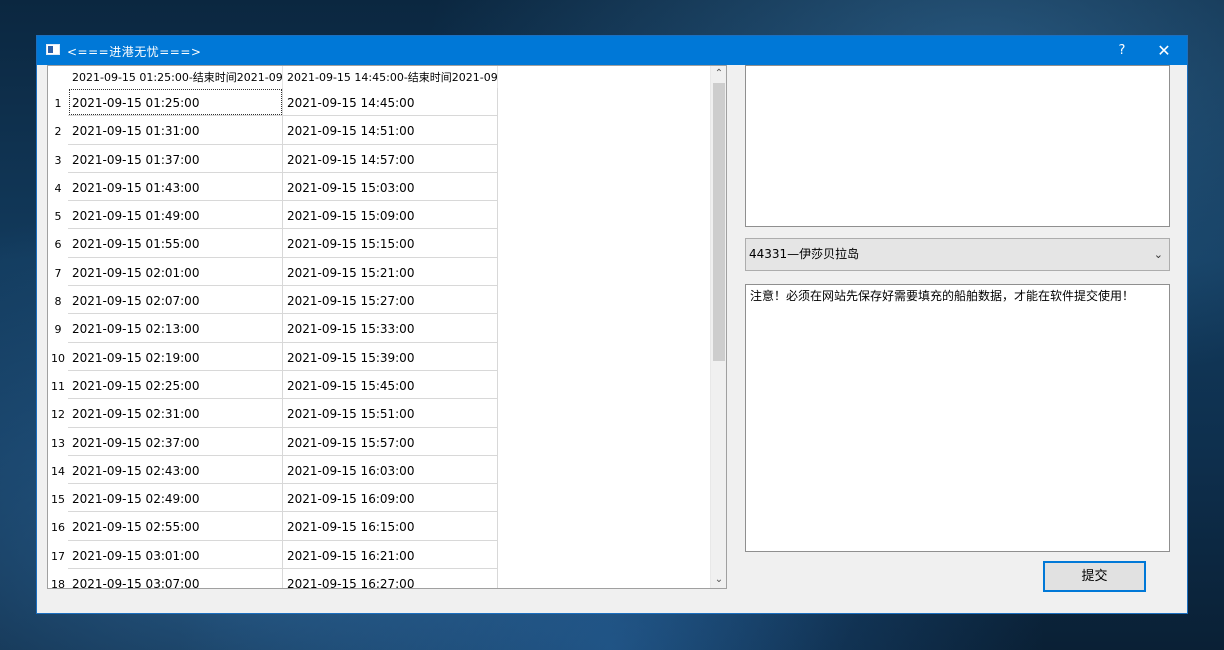 Image resolution: width=1224 pixels, height=650 pixels. I want to click on start-time-cell: 2021-09-15 01:25:00, so click(175, 102).